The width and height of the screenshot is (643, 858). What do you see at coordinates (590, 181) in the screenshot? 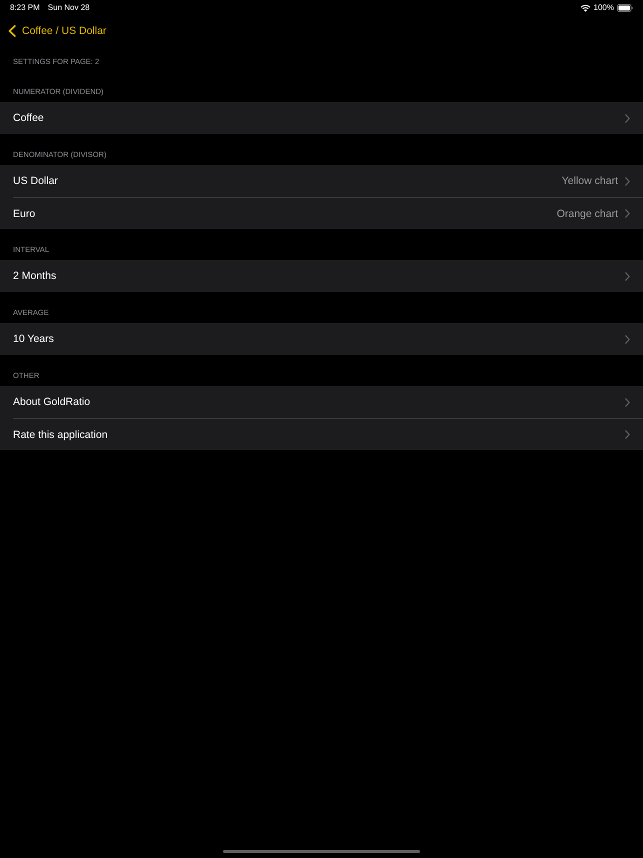
I see `row-value: Yellow chart` at bounding box center [590, 181].